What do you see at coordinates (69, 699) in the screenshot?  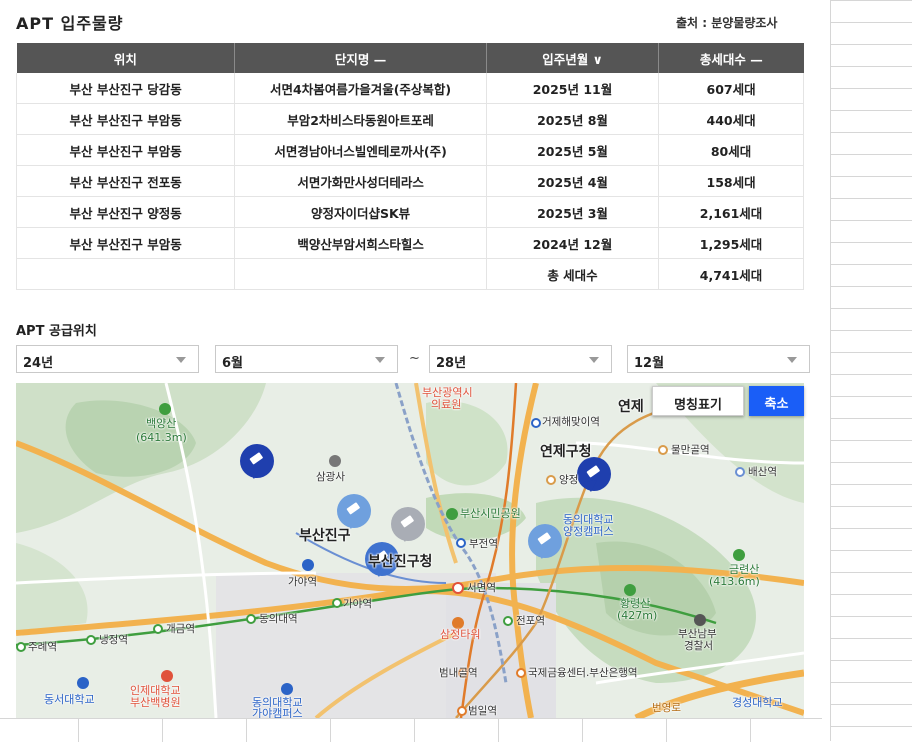 I see `map-label: 동서대학교` at bounding box center [69, 699].